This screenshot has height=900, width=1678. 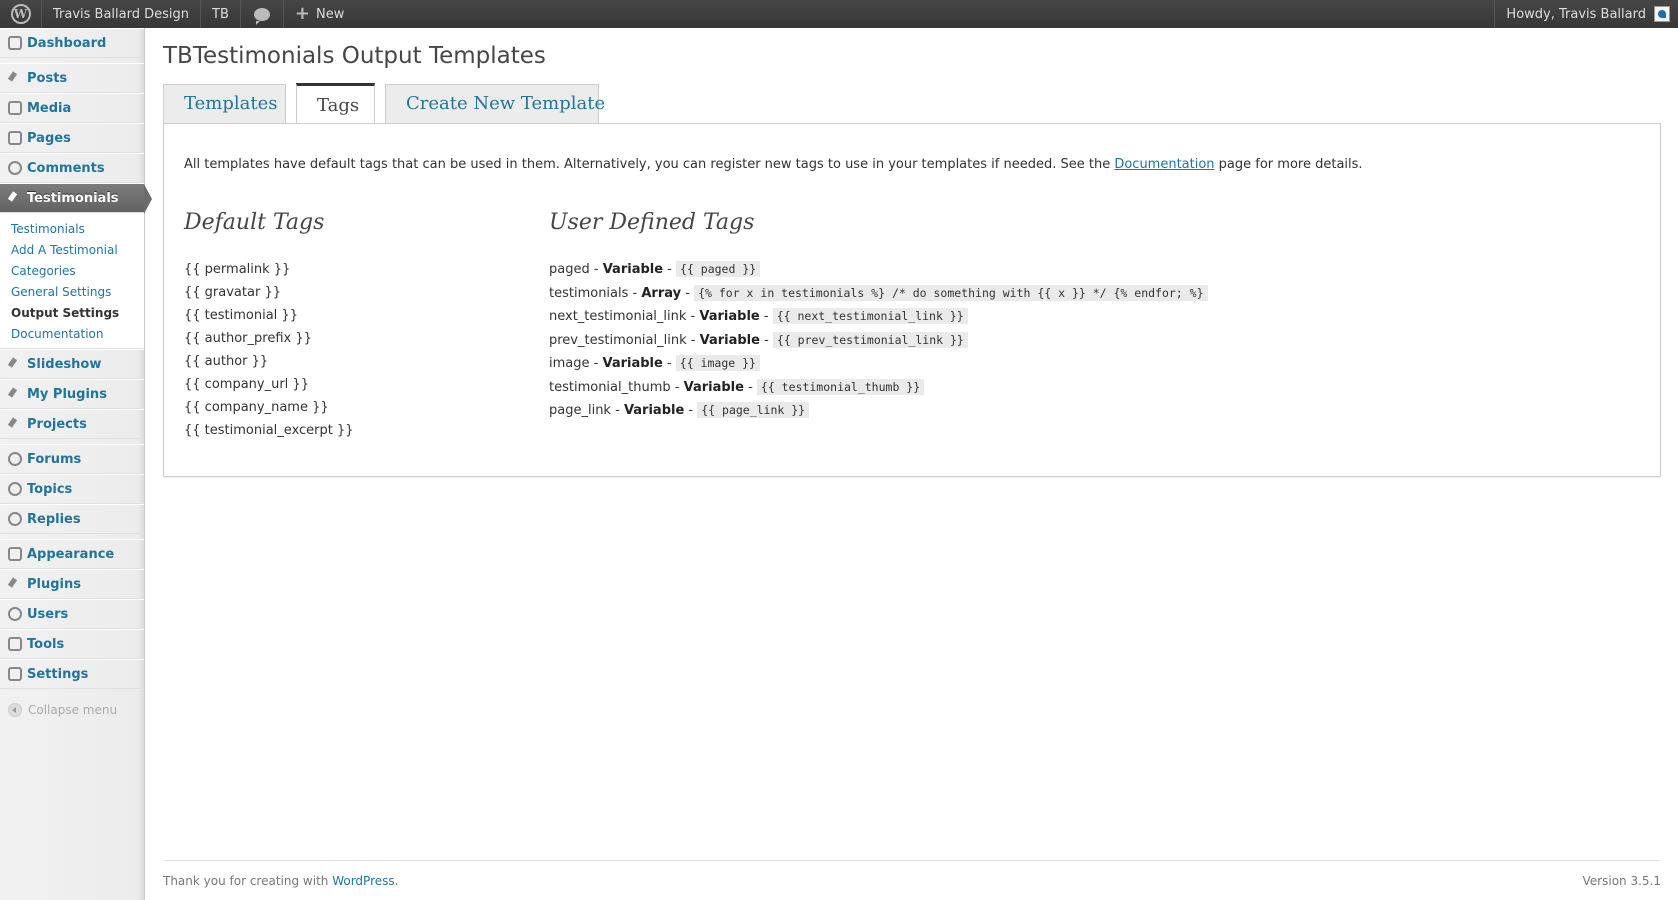 What do you see at coordinates (15, 644) in the screenshot?
I see `tools-icon` at bounding box center [15, 644].